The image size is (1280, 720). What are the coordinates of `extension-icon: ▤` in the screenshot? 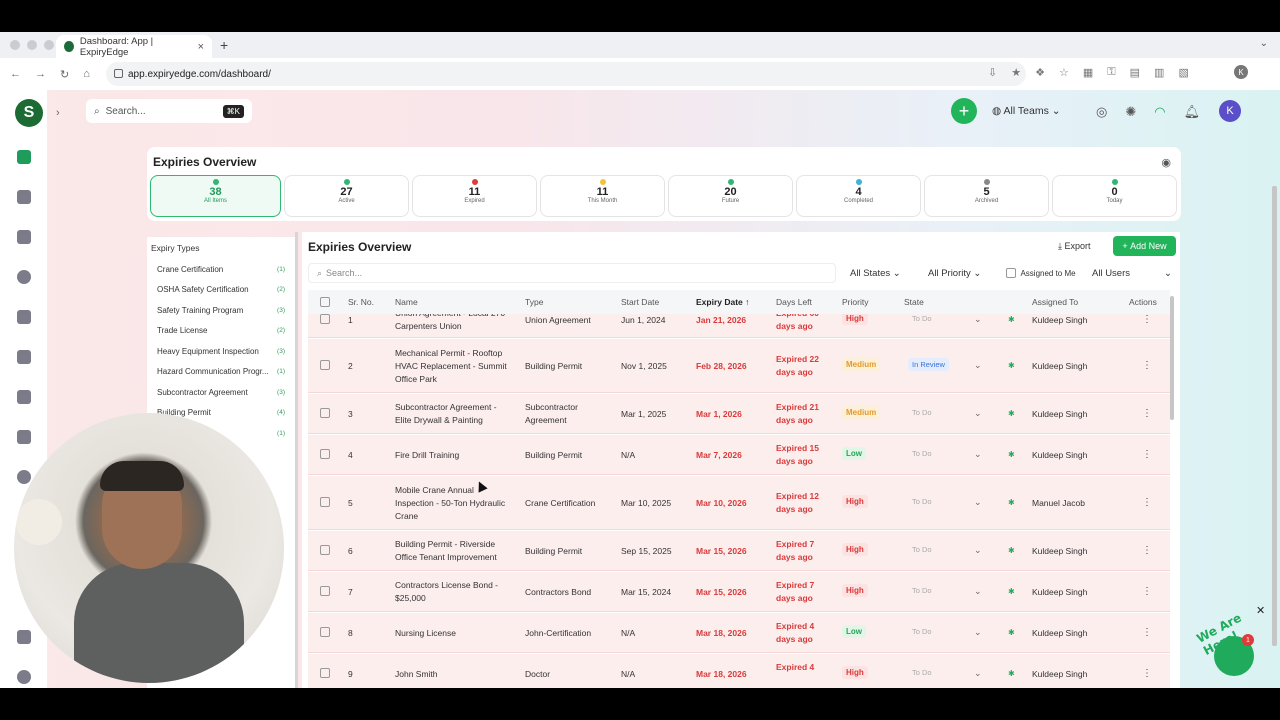 It's located at (1135, 72).